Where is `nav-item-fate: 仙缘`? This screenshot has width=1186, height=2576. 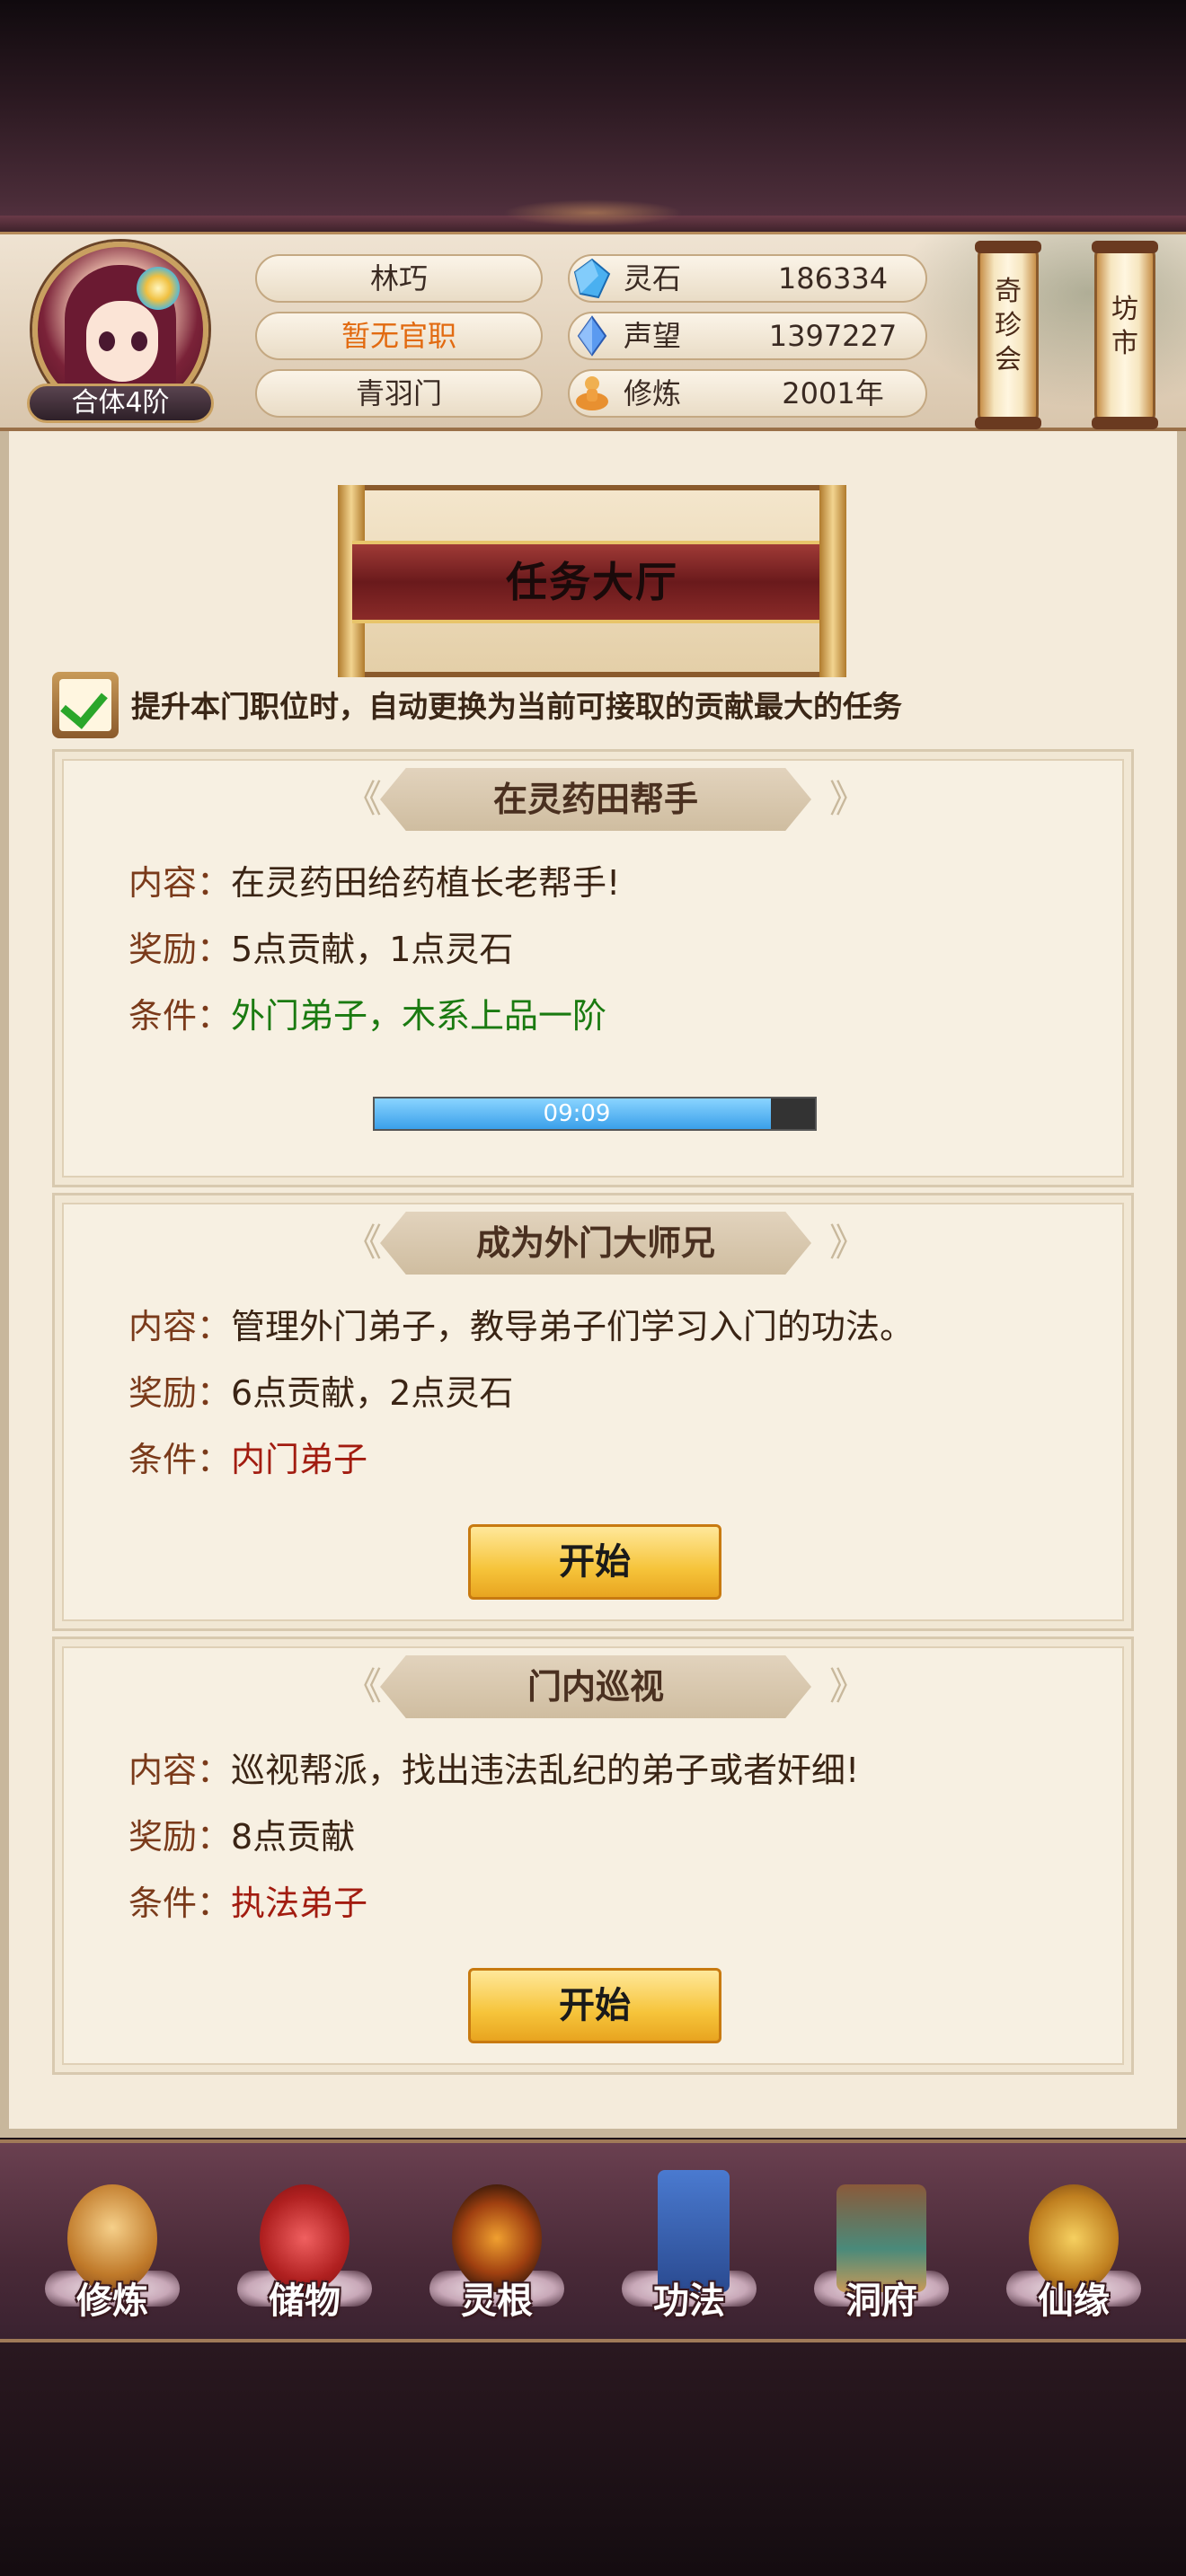 nav-item-fate: 仙缘 is located at coordinates (1073, 2255).